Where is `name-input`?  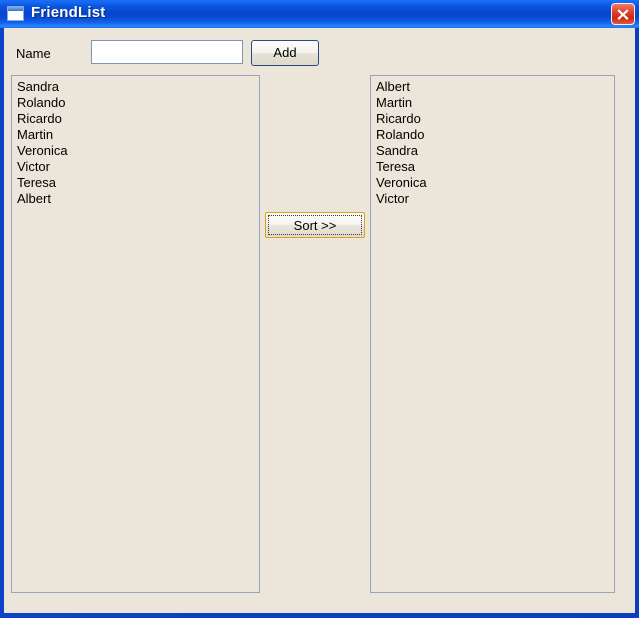 name-input is located at coordinates (167, 52).